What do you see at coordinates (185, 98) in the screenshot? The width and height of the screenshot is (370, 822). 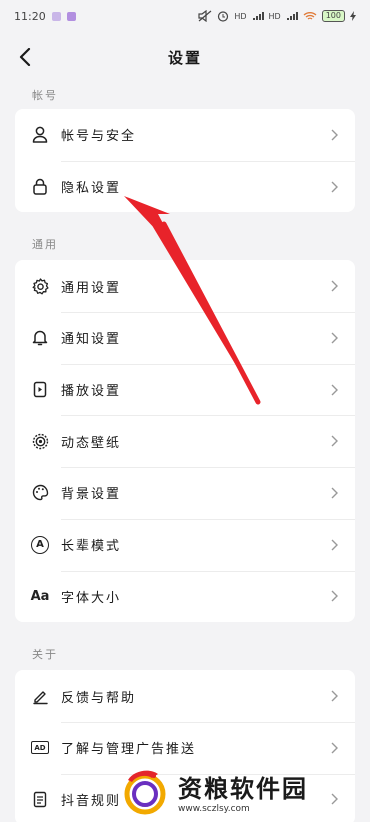 I see `section-account: 帐号` at bounding box center [185, 98].